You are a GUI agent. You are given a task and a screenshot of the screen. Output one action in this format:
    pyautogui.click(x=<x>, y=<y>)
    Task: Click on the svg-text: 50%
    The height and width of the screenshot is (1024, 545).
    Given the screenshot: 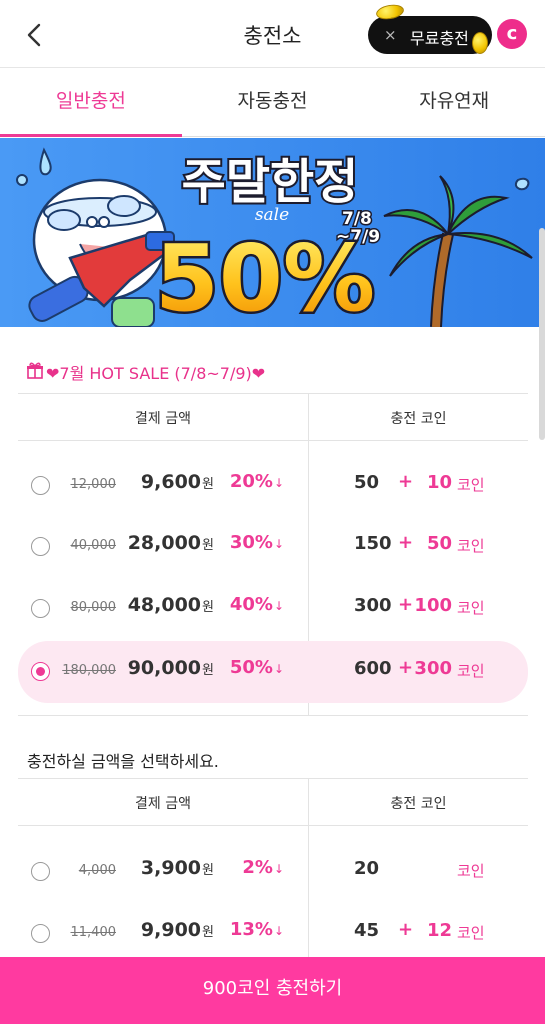 What is the action you would take?
    pyautogui.click(x=265, y=276)
    